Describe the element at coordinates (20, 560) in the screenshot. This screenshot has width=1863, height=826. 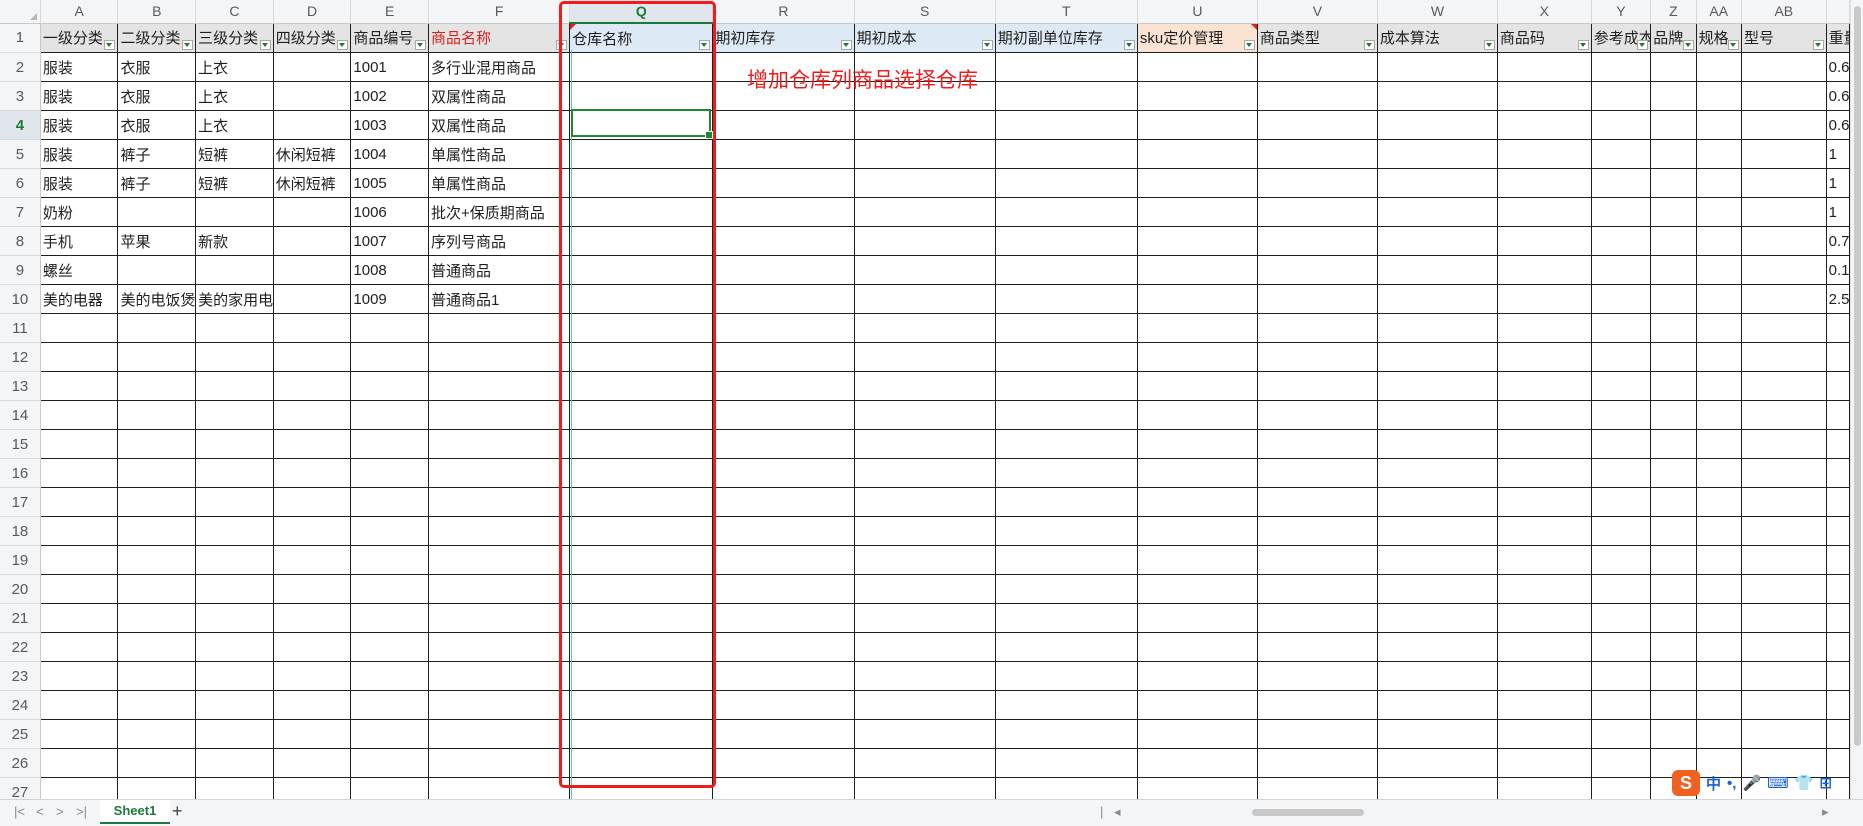
I see `row-header-19: 19` at that location.